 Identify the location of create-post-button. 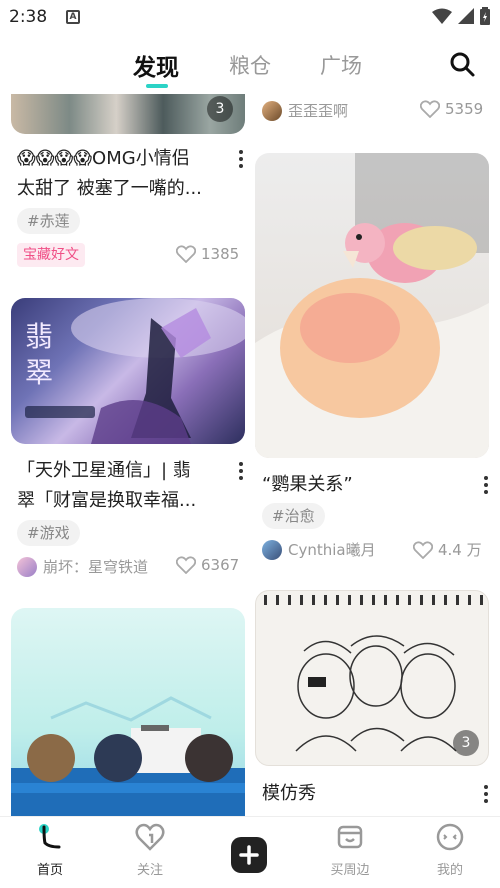
(249, 855).